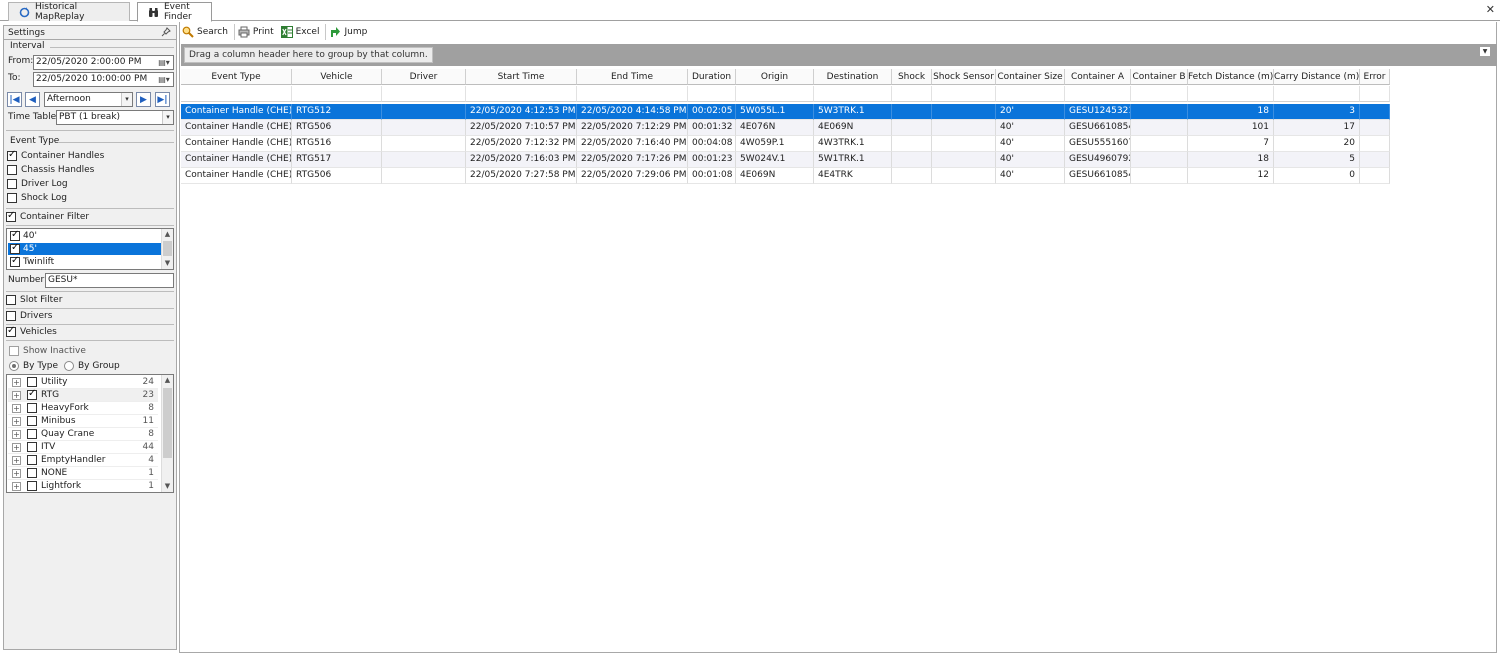 The image size is (1500, 653). I want to click on container-filter-toggle: Container Filter, so click(47, 216).